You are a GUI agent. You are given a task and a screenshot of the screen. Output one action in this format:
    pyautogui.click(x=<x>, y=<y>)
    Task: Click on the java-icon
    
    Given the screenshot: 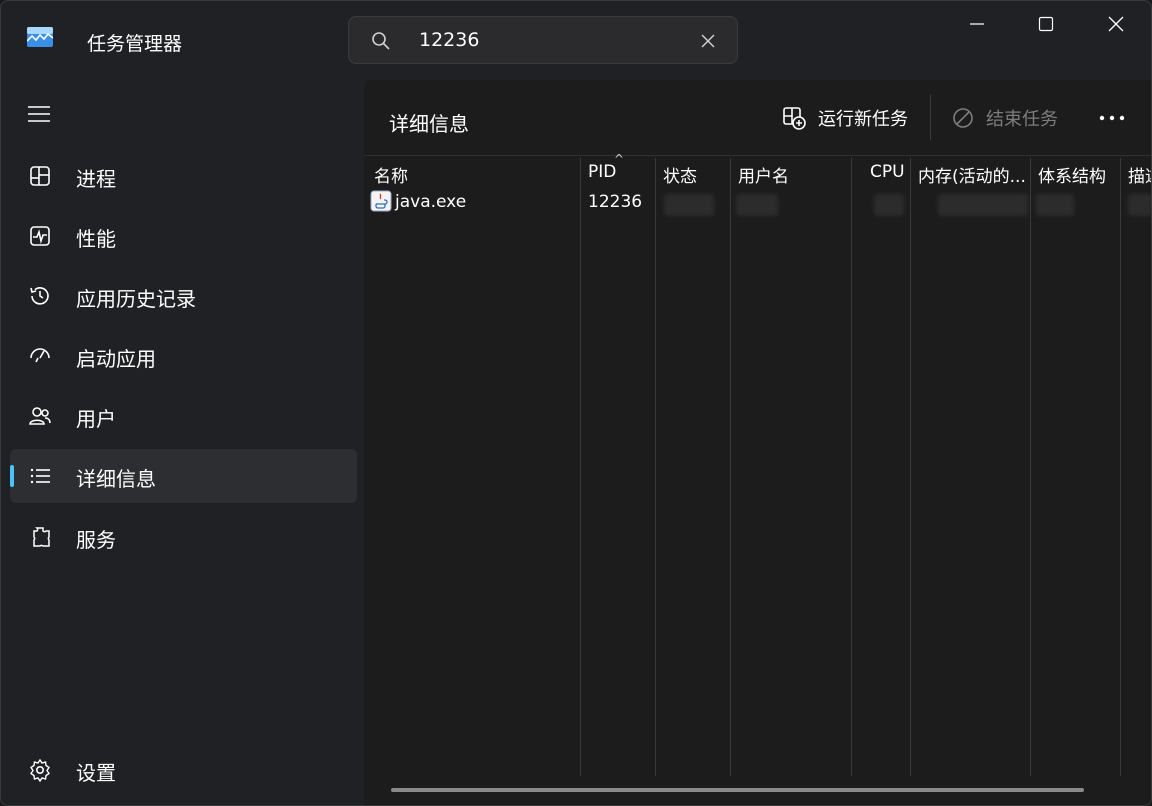 What is the action you would take?
    pyautogui.click(x=381, y=201)
    